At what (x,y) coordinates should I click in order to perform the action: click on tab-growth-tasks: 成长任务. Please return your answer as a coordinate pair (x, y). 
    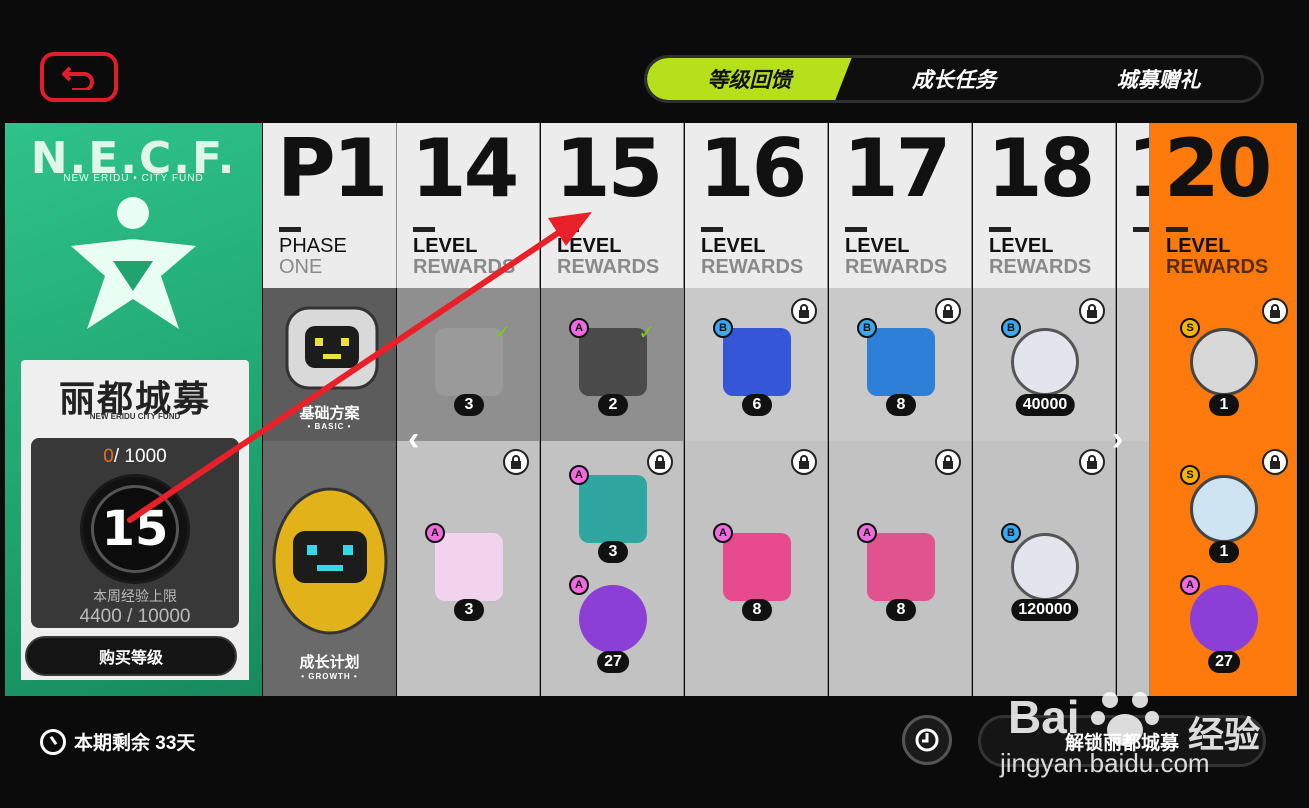
    Looking at the image, I should click on (954, 79).